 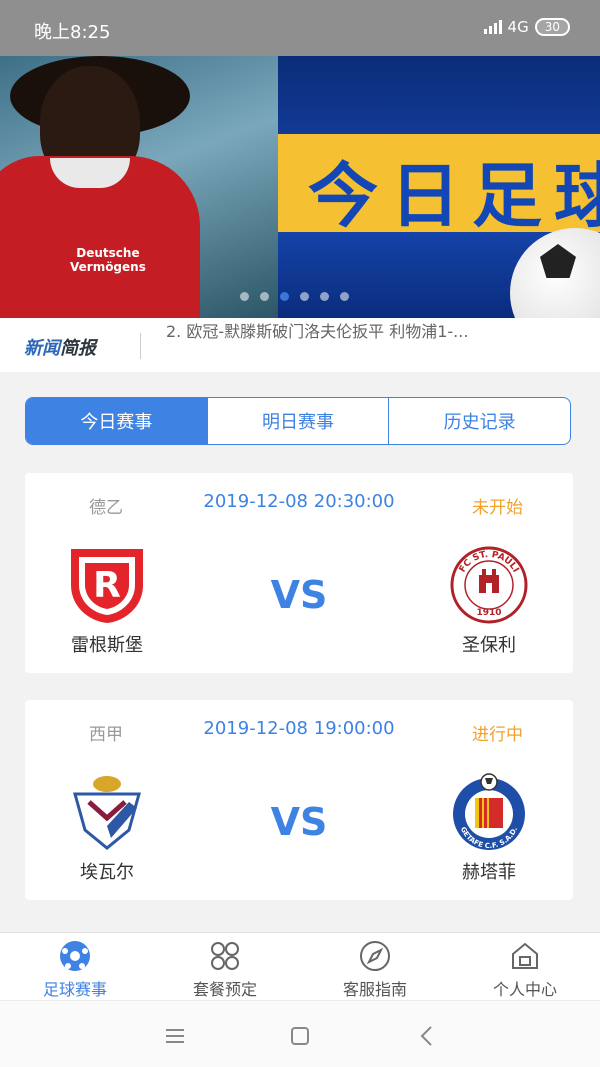 I want to click on back-icon, so click(x=427, y=1036).